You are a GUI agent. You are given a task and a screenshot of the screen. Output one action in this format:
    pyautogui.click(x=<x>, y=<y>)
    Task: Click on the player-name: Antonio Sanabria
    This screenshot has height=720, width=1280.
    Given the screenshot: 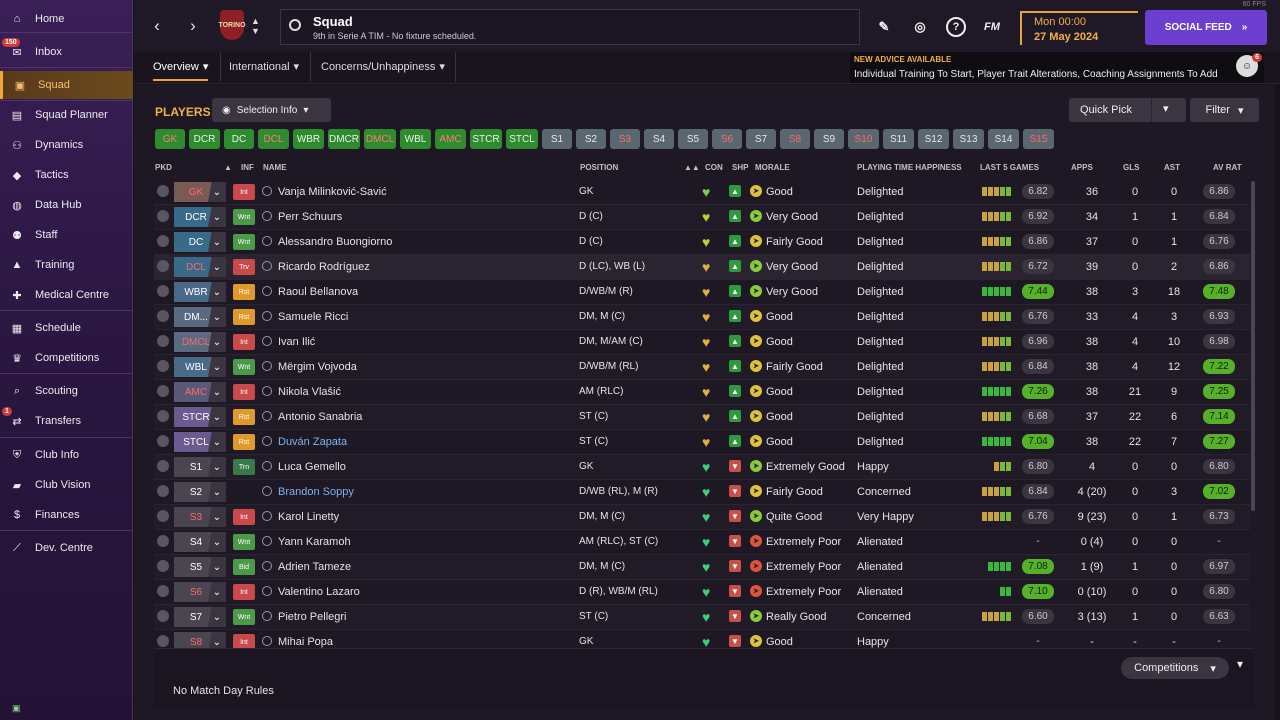 What is the action you would take?
    pyautogui.click(x=320, y=417)
    